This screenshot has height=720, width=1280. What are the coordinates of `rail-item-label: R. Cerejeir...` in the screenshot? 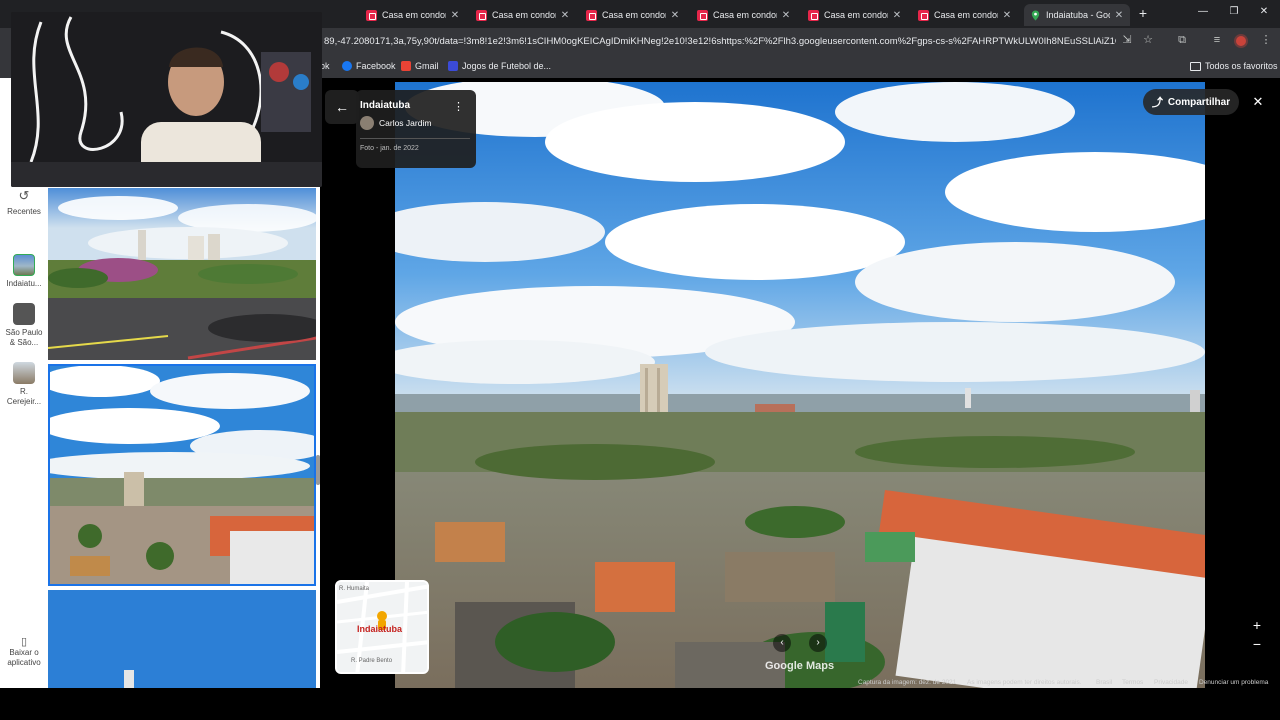 It's located at (24, 396).